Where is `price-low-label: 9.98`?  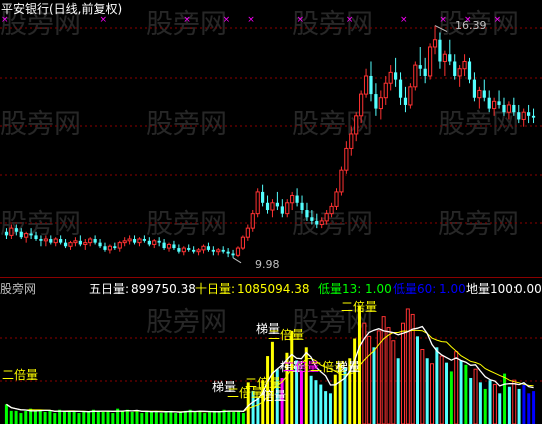 price-low-label: 9.98 is located at coordinates (267, 264).